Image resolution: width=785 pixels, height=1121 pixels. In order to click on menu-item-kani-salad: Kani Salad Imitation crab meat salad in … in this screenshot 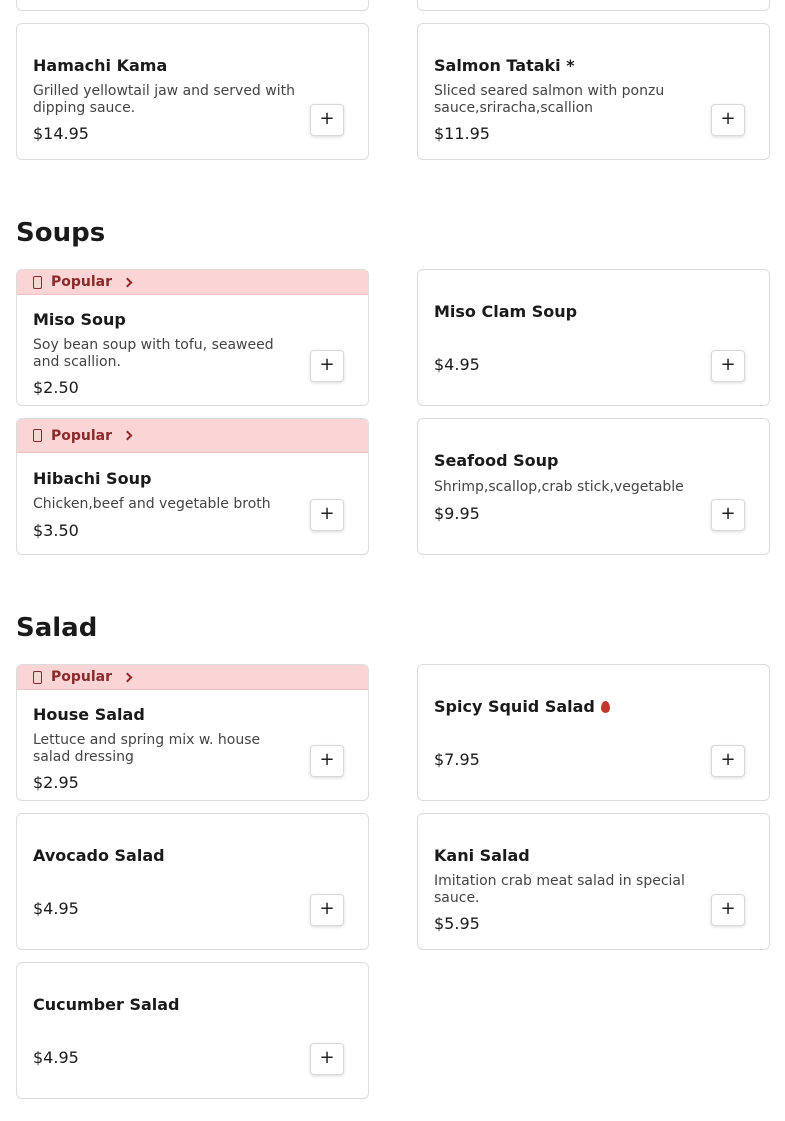, I will do `click(593, 881)`.